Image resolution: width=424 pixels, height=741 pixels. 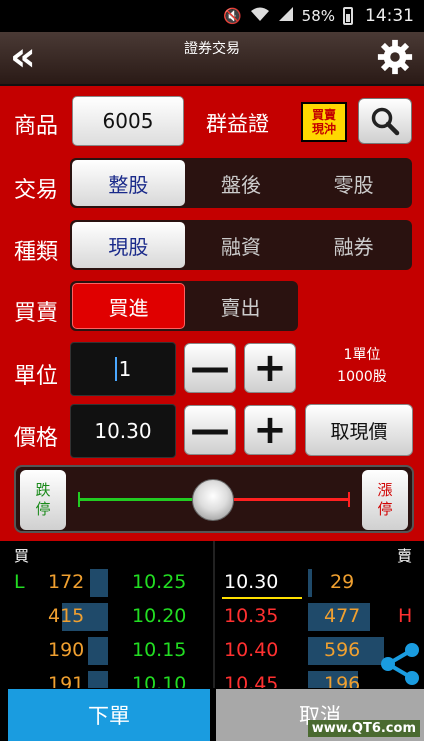 I want to click on status-bar: 🔇 58% 14:31, so click(x=212, y=16).